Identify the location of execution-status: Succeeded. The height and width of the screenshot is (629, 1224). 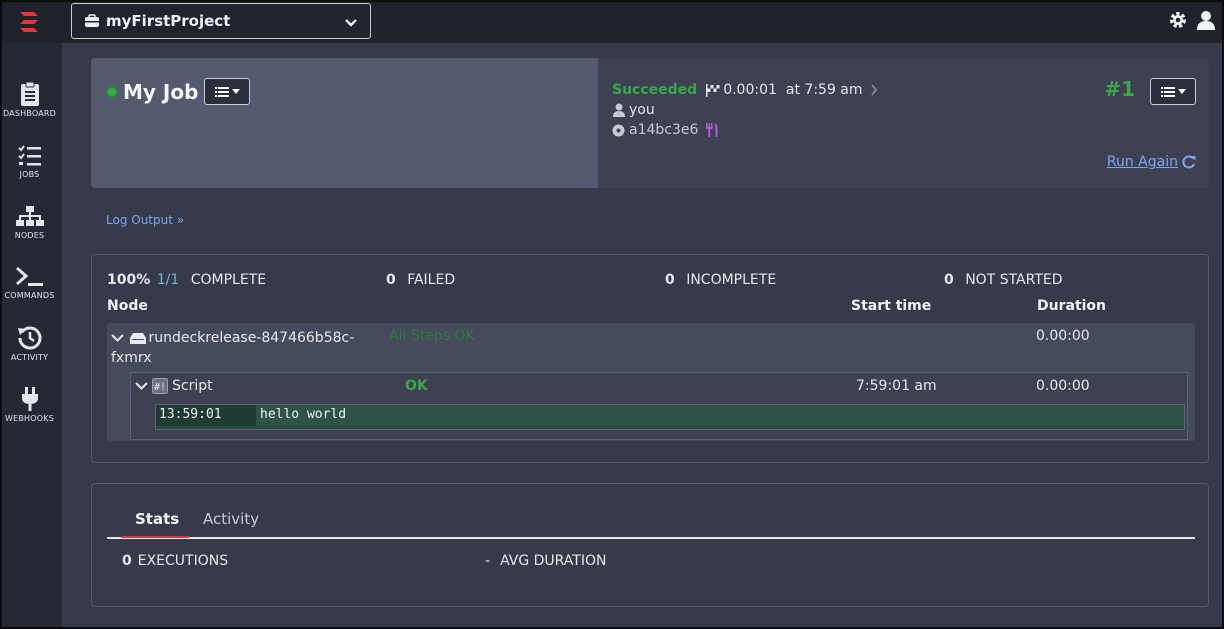
(655, 90).